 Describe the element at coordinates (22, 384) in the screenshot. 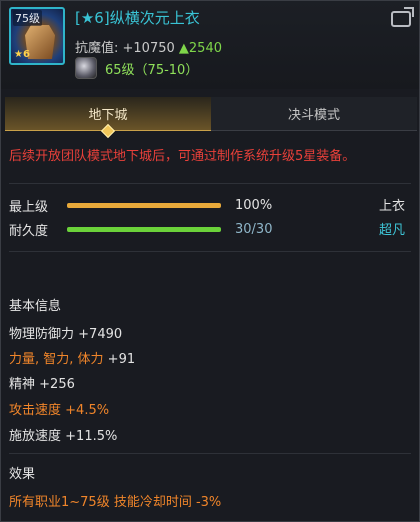

I see `stat-name: 精神` at that location.